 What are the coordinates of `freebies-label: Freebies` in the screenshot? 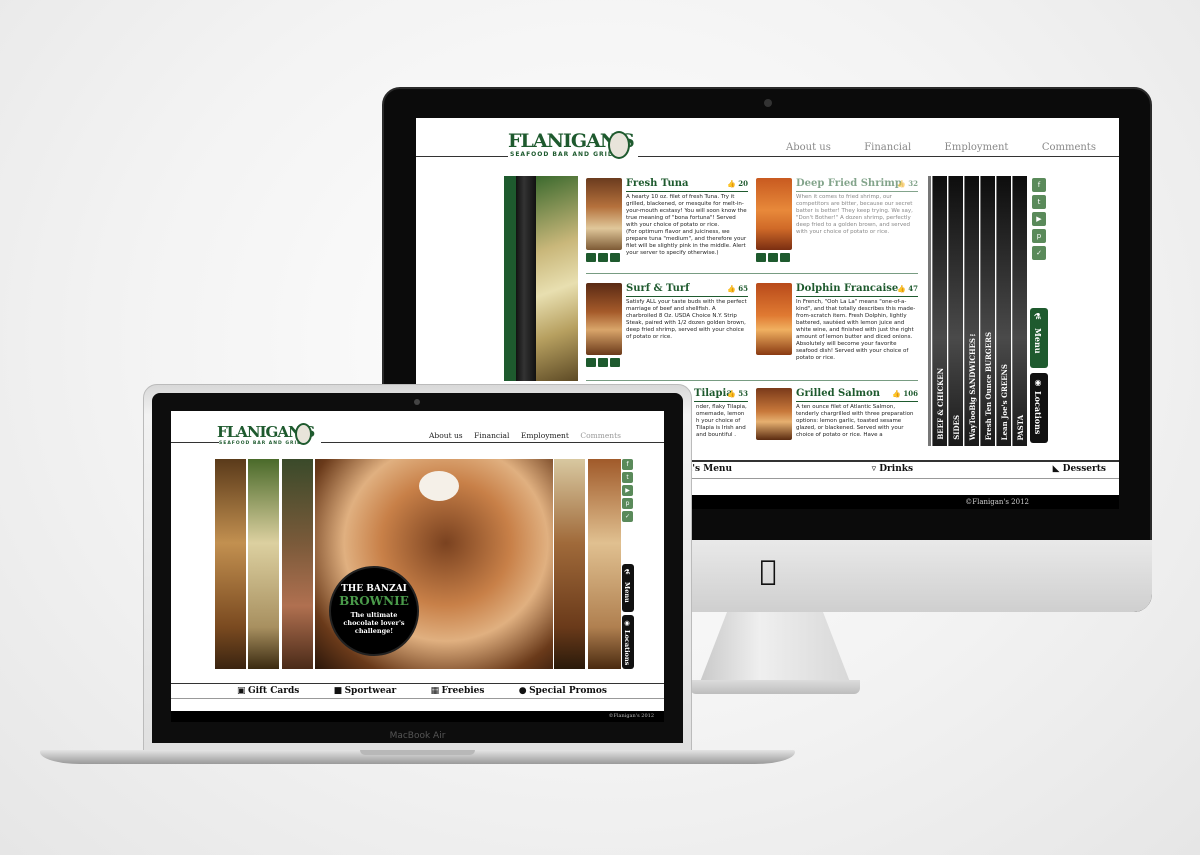 It's located at (463, 691).